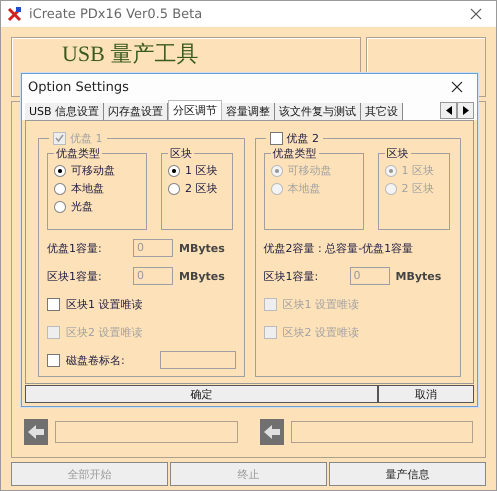 The width and height of the screenshot is (497, 491). I want to click on window-title: iCreate PDx16 Ver0.5 Beta, so click(116, 14).